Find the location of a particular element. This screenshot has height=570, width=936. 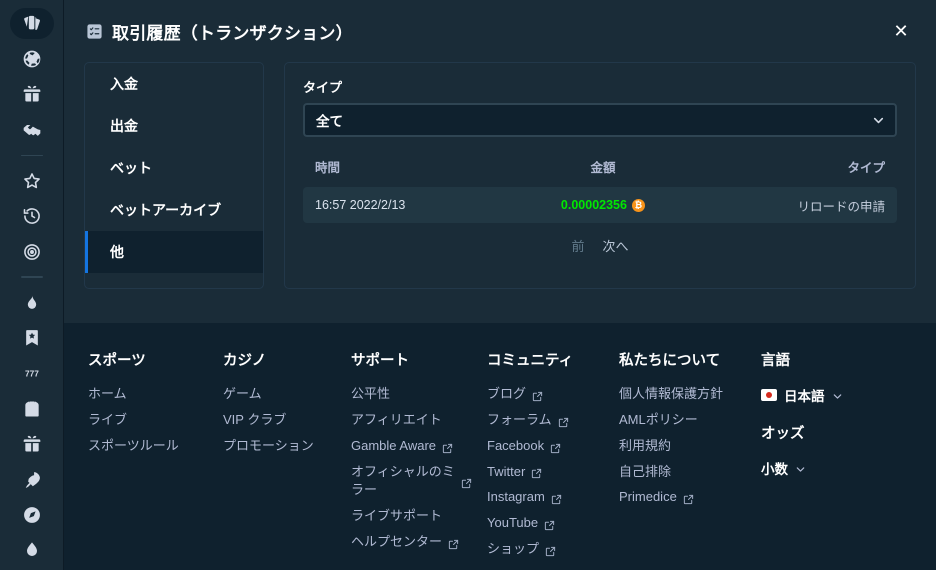

footer-link-label: オフィシャルのミラー is located at coordinates (403, 480).